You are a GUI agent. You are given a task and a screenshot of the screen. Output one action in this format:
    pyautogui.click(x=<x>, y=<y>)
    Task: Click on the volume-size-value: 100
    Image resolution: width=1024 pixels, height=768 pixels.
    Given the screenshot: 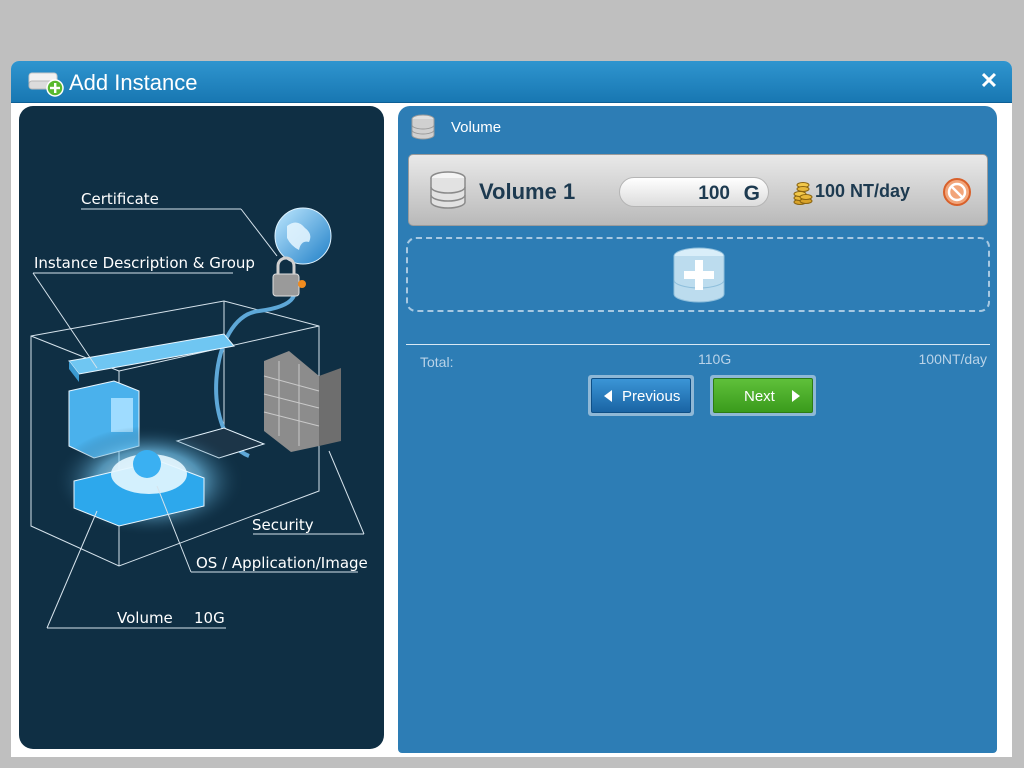 What is the action you would take?
    pyautogui.click(x=714, y=194)
    